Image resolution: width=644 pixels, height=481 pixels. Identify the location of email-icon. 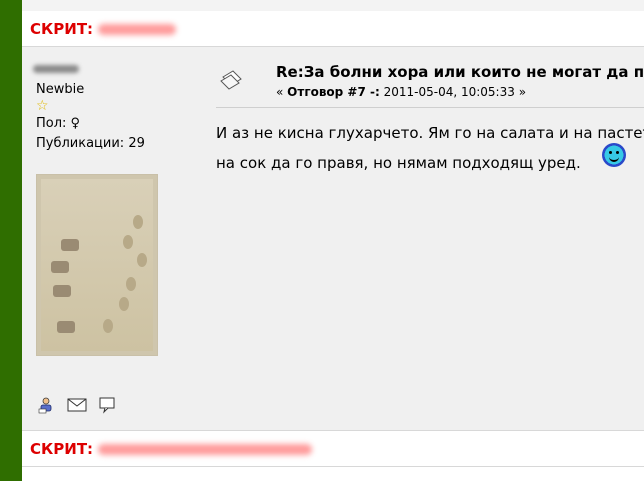
(77, 405).